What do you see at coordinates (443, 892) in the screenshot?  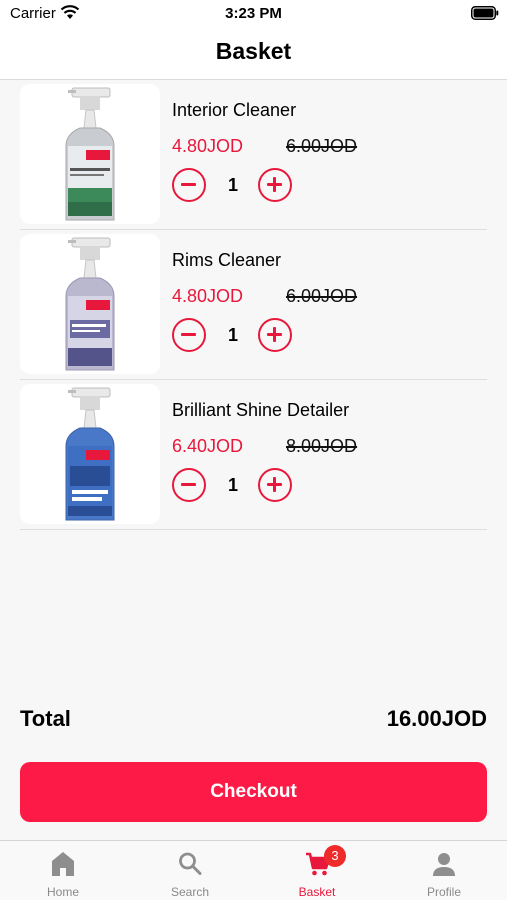 I see `tab-profile-label: Profile` at bounding box center [443, 892].